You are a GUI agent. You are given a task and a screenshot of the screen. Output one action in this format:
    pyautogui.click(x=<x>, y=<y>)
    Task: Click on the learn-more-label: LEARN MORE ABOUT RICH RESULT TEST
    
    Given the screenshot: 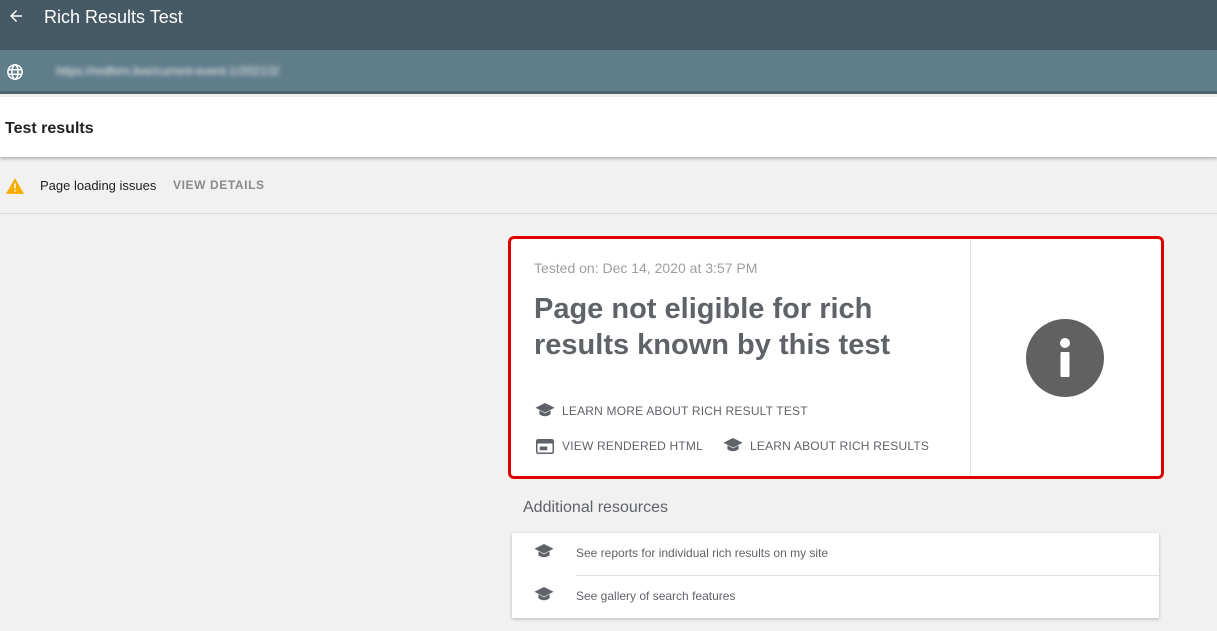 What is the action you would take?
    pyautogui.click(x=685, y=411)
    